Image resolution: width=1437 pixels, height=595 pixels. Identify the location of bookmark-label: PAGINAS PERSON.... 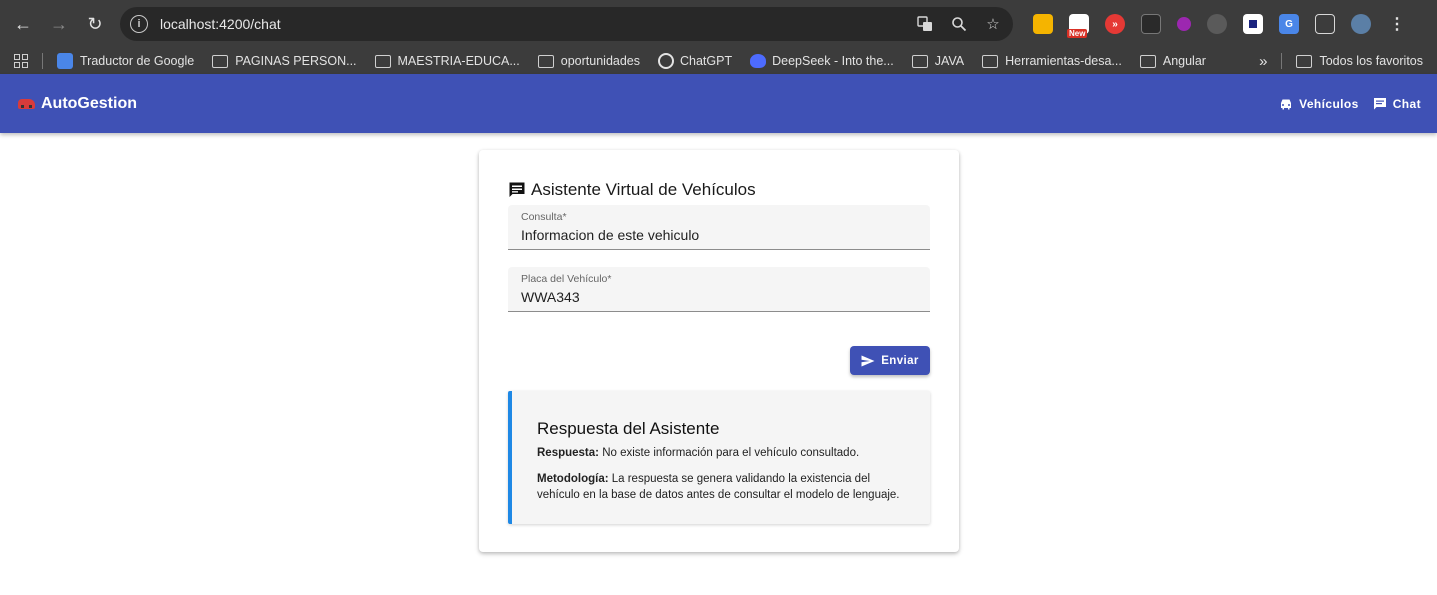
(296, 61).